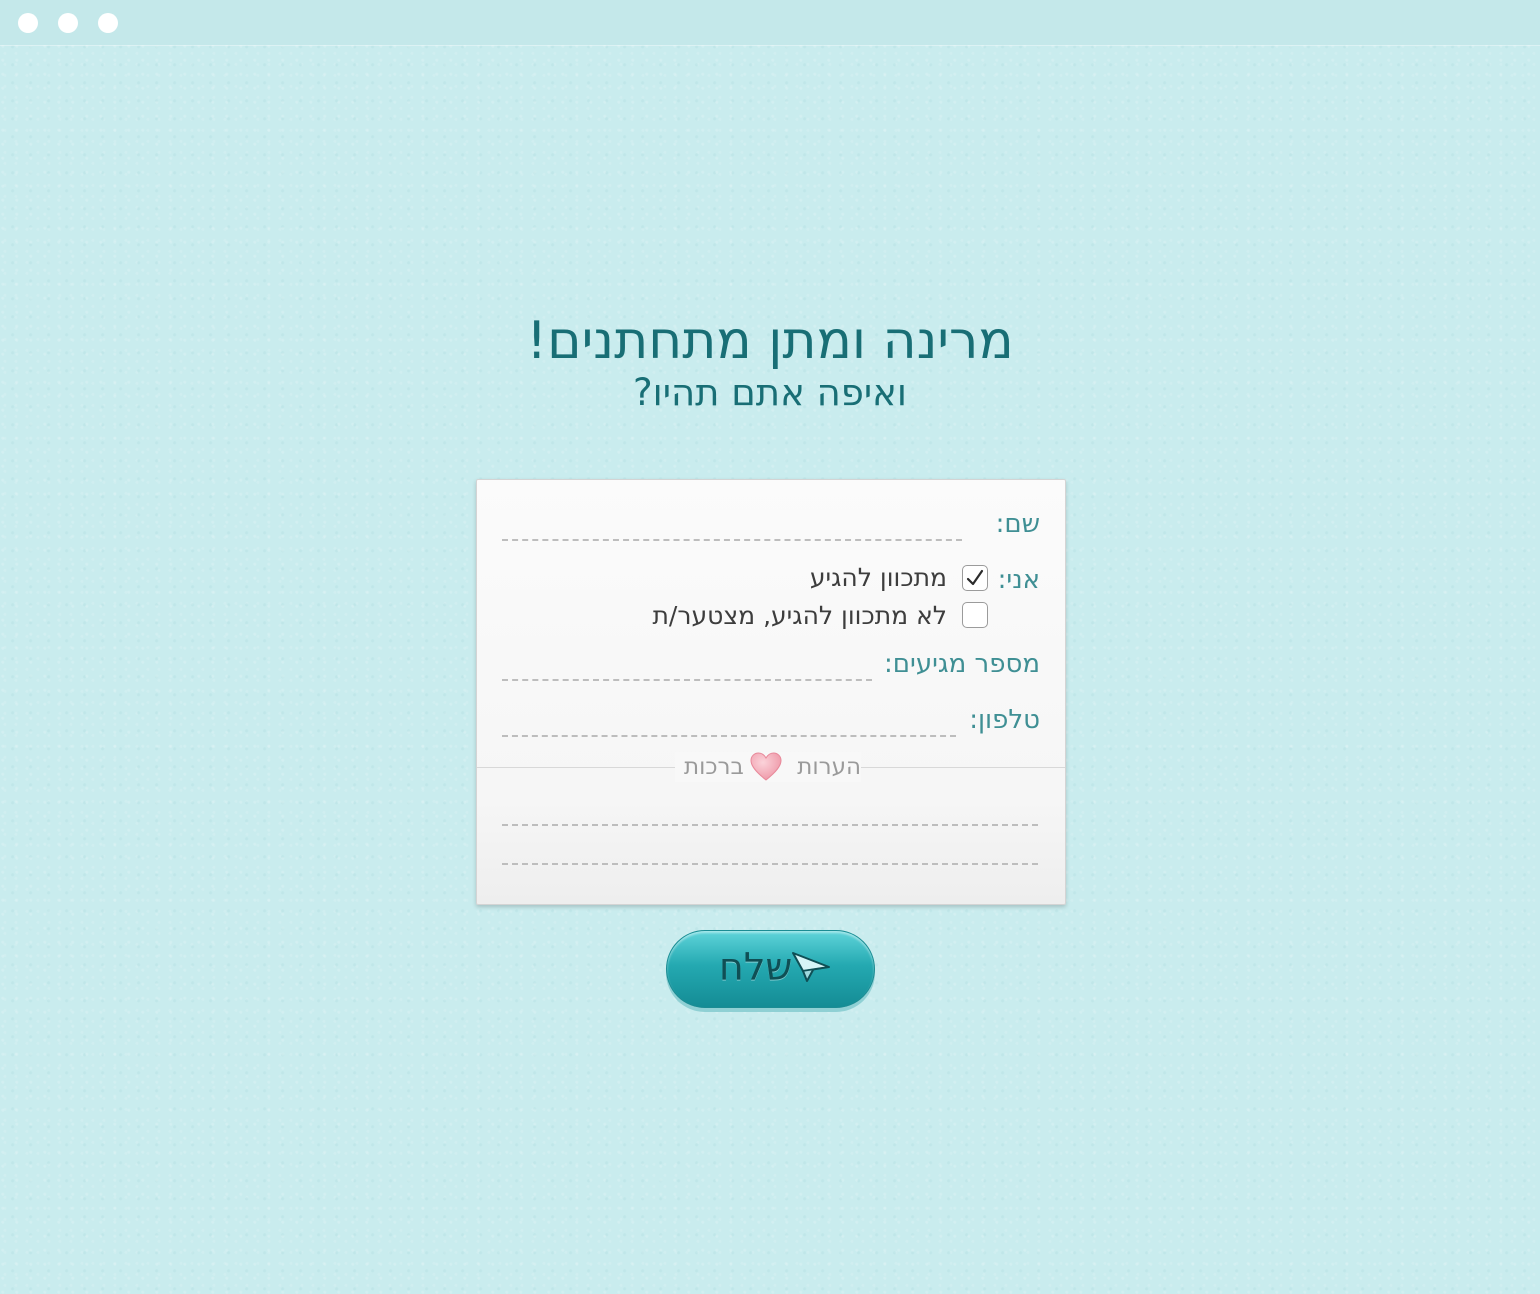 The width and height of the screenshot is (1540, 1294). I want to click on page-subtitle: ואיפה אתם תהיו?, so click(770, 392).